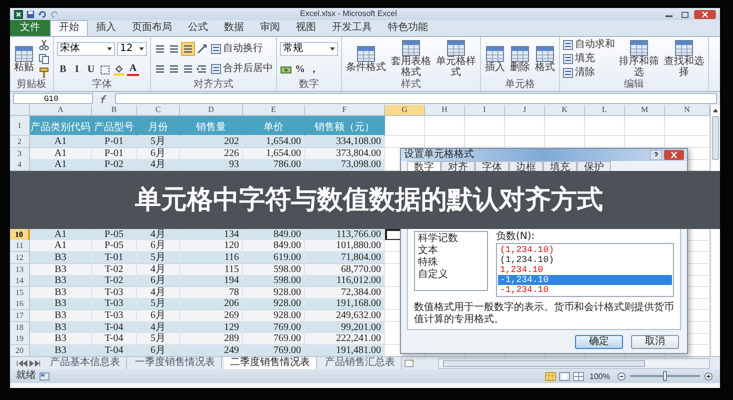 The image size is (733, 400). What do you see at coordinates (687, 110) in the screenshot?
I see `column-header: N` at bounding box center [687, 110].